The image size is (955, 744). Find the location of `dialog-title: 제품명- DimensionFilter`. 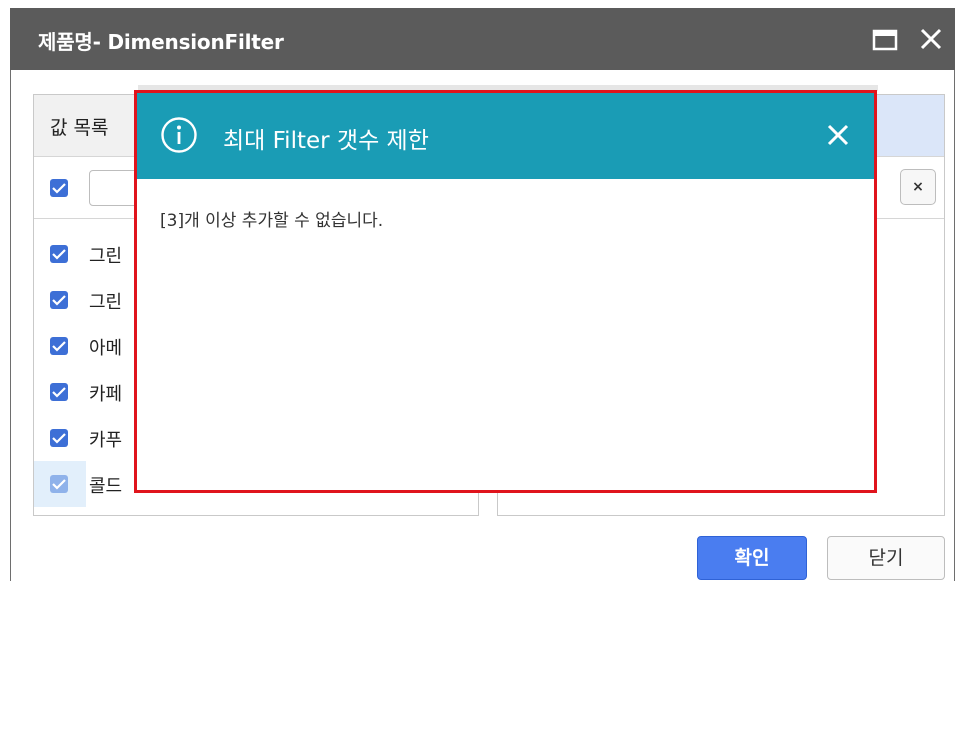

dialog-title: 제품명- DimensionFilter is located at coordinates (161, 42).